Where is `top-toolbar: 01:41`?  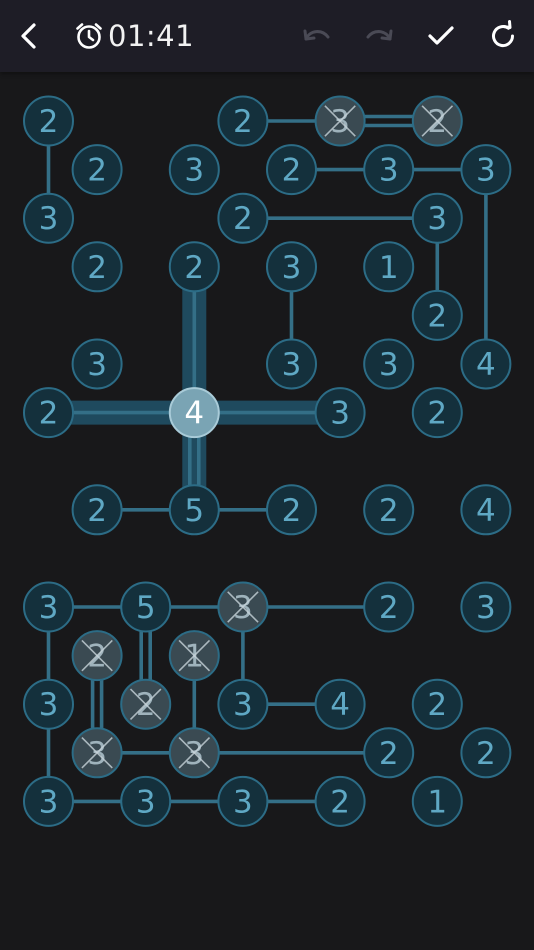 top-toolbar: 01:41 is located at coordinates (267, 36).